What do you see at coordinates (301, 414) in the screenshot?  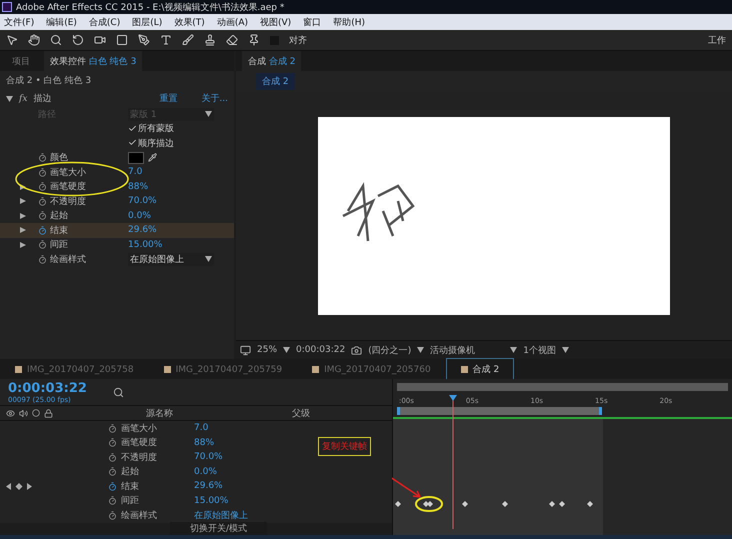 I see `column-header: 父级` at bounding box center [301, 414].